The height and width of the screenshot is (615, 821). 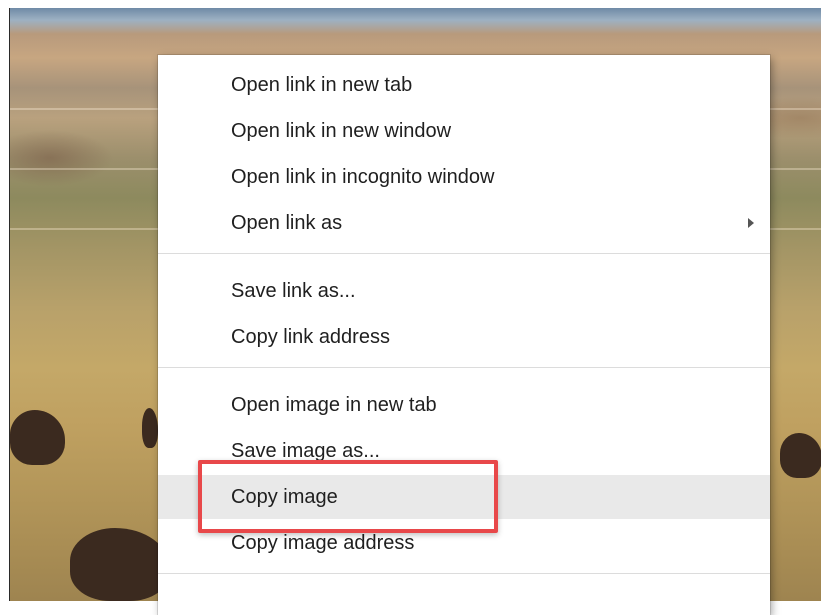 What do you see at coordinates (363, 177) in the screenshot?
I see `menu-item-label: Open link in incognito window` at bounding box center [363, 177].